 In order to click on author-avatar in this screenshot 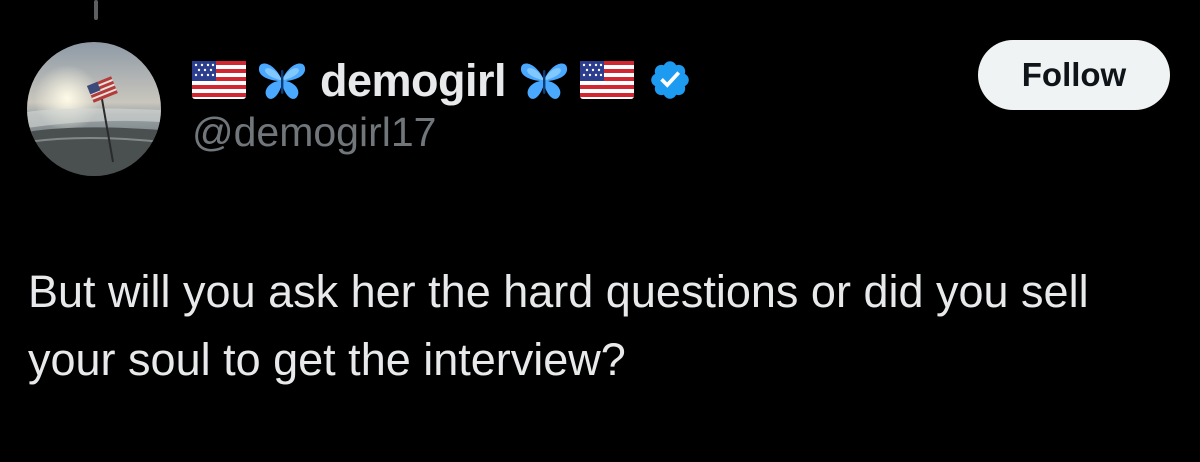, I will do `click(94, 109)`.